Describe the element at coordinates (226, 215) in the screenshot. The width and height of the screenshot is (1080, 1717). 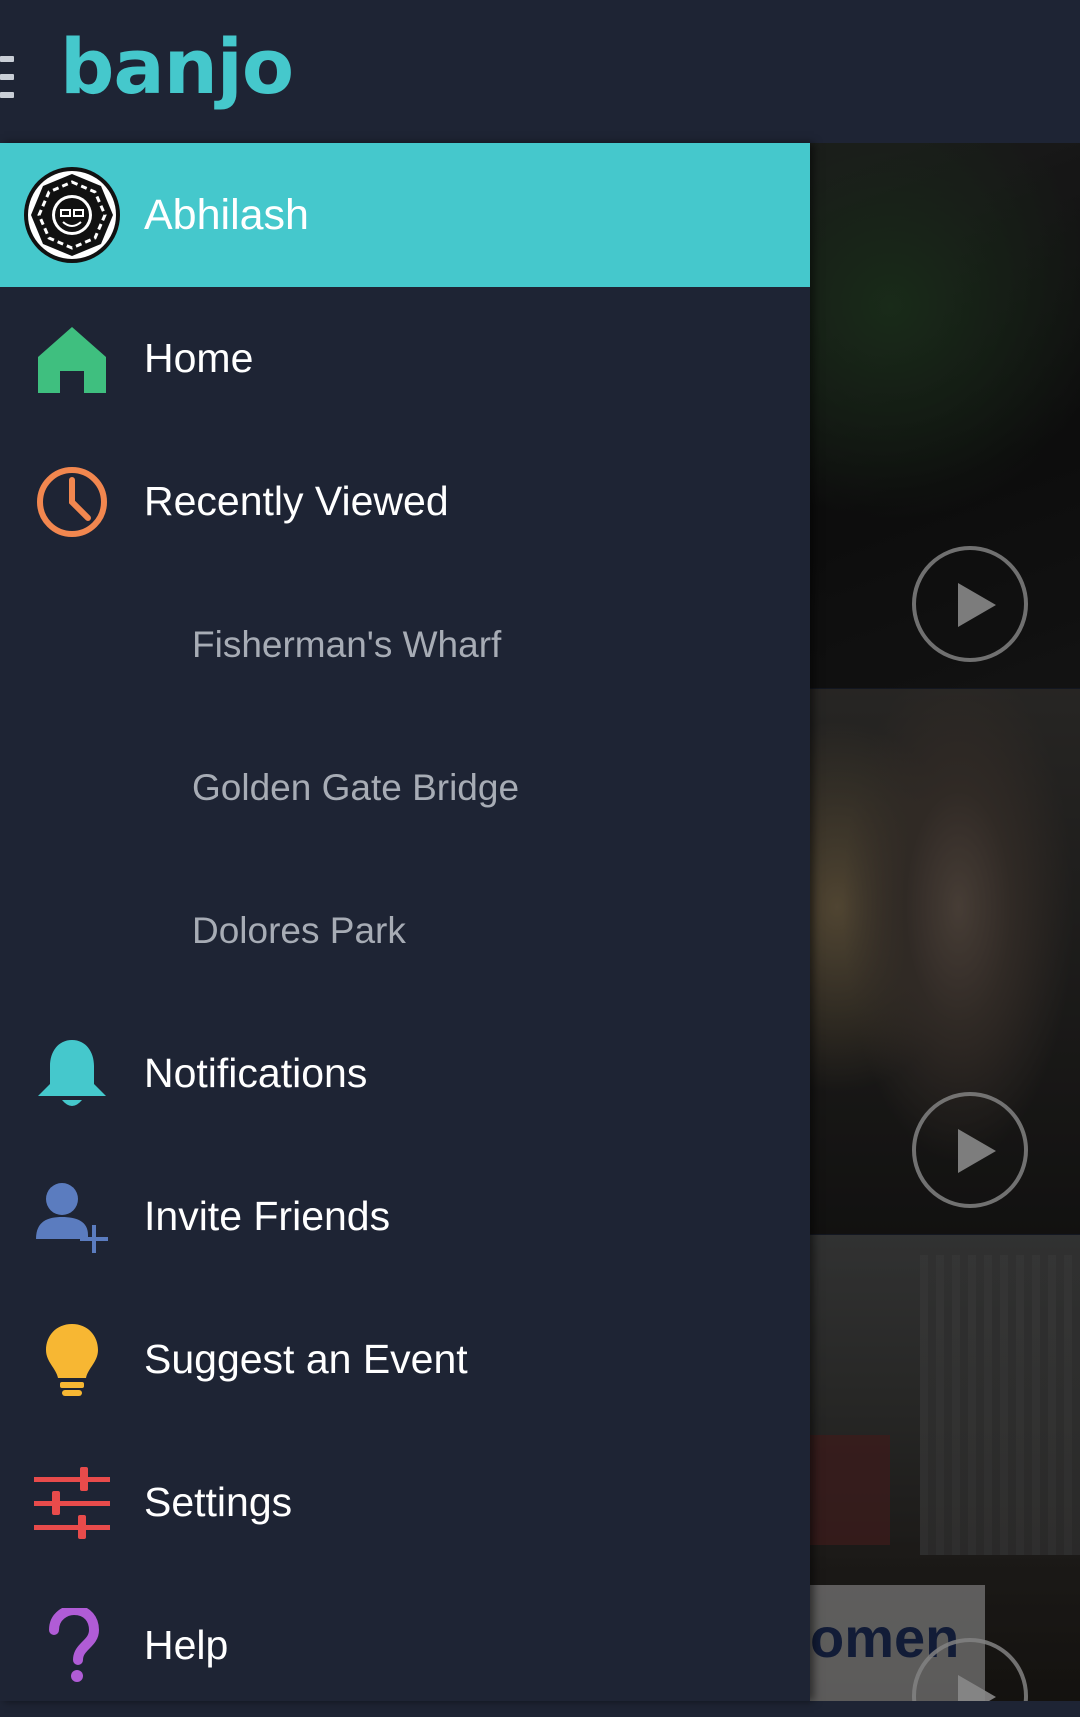
I see `profile-name: Abhilash` at that location.